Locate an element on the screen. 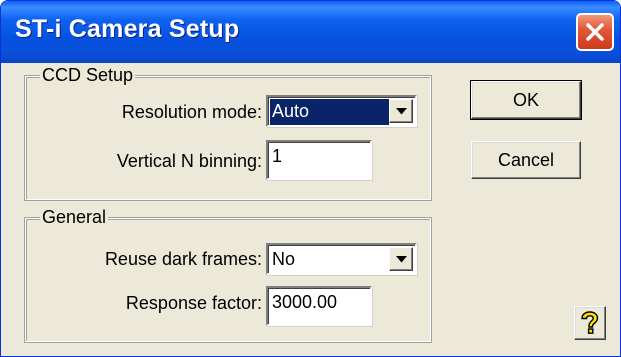  cancel-button-label: Cancel is located at coordinates (526, 160).